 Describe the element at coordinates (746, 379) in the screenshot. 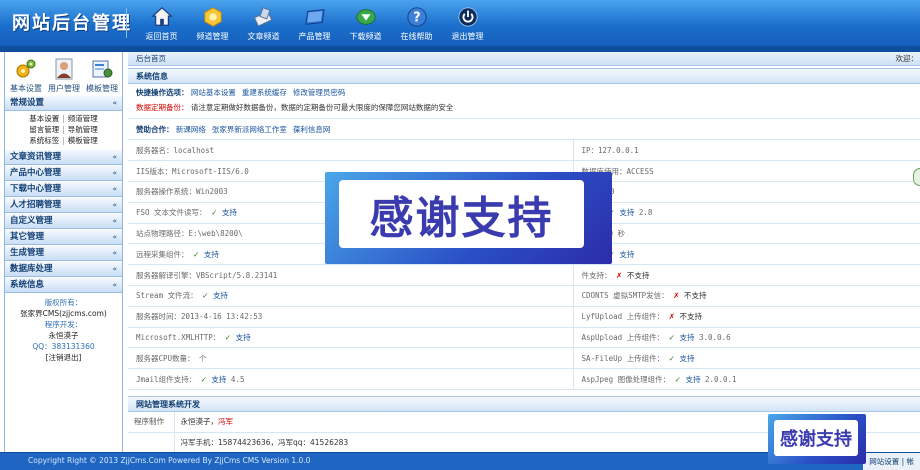

I see `server-info-cell: AspJpeg 图像处理组件： ✓ 支持 2.0.0.1` at that location.